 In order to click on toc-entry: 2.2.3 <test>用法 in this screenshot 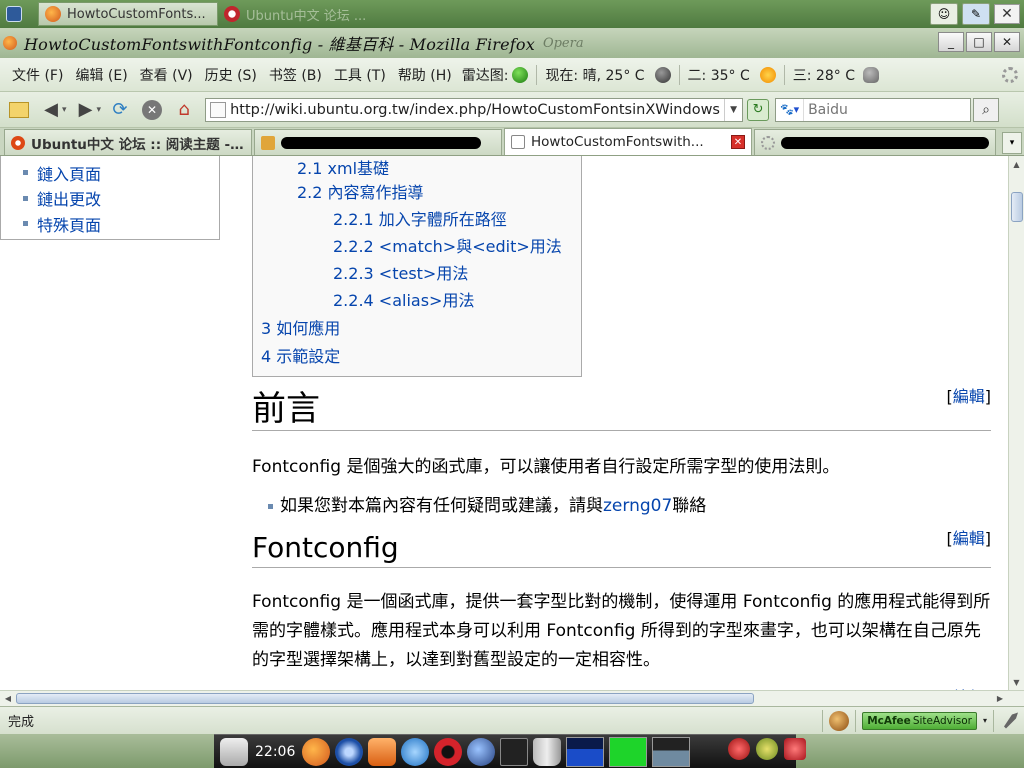, I will do `click(400, 272)`.